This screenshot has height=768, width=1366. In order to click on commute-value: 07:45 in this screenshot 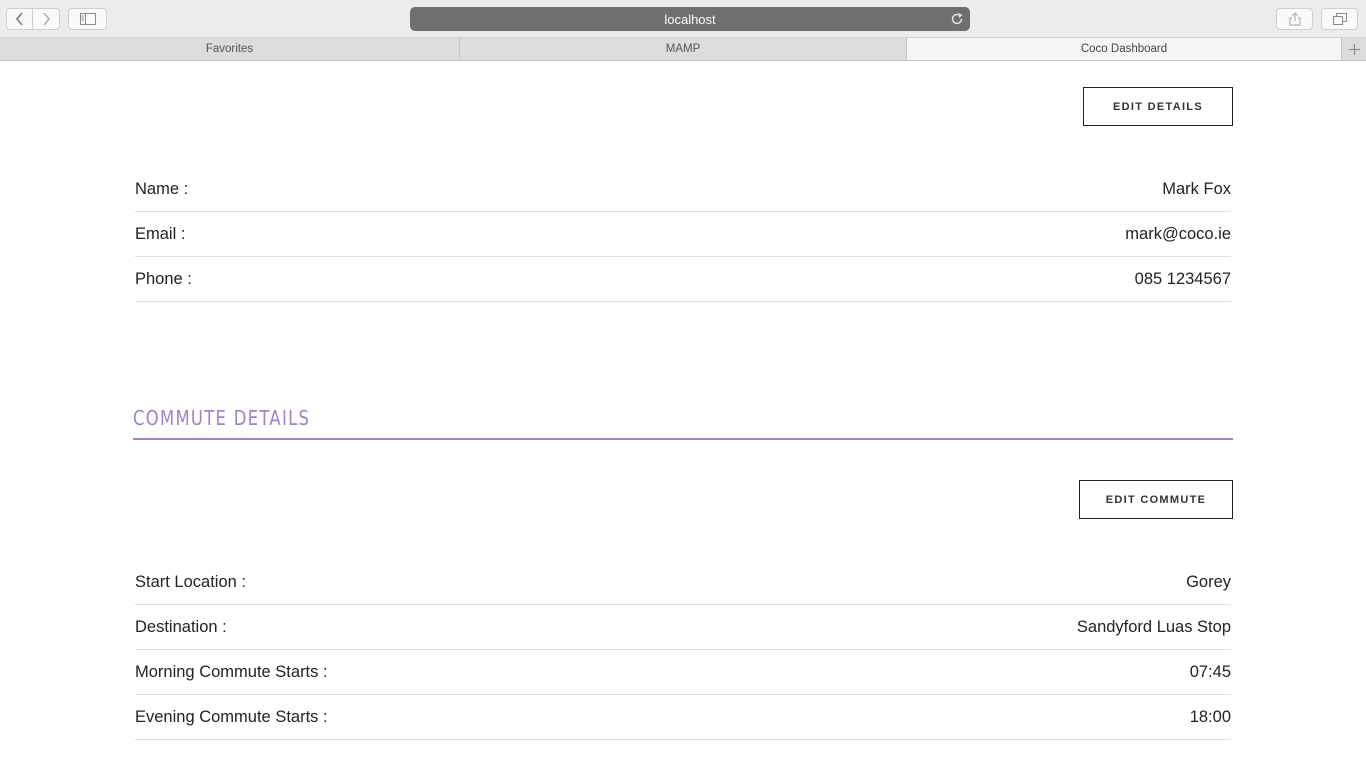, I will do `click(1210, 671)`.